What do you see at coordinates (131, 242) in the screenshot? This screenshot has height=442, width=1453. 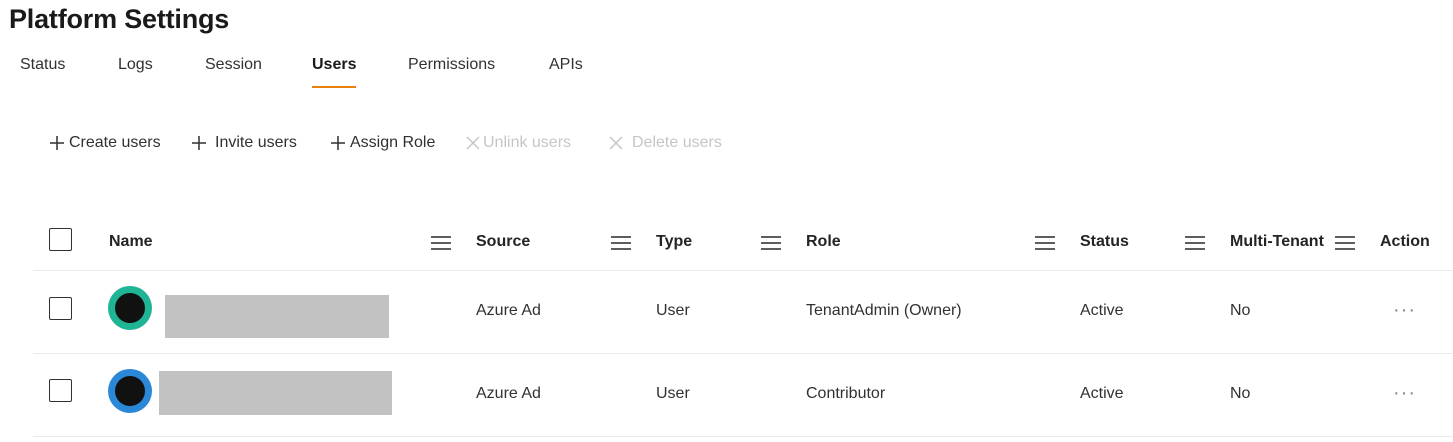 I see `column-header-name: Name` at bounding box center [131, 242].